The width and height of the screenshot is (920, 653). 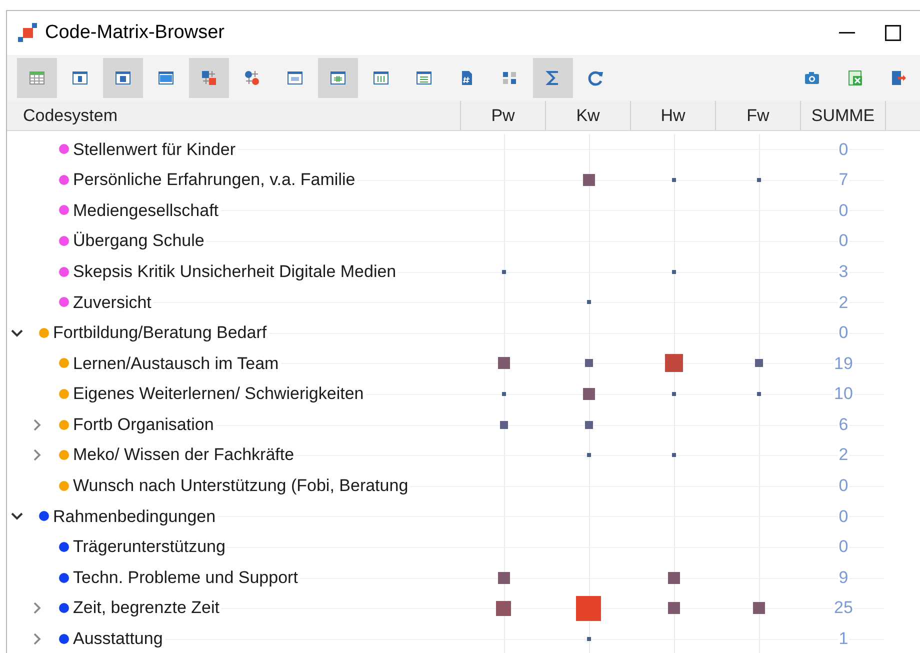 I want to click on squares-icon, so click(x=209, y=78).